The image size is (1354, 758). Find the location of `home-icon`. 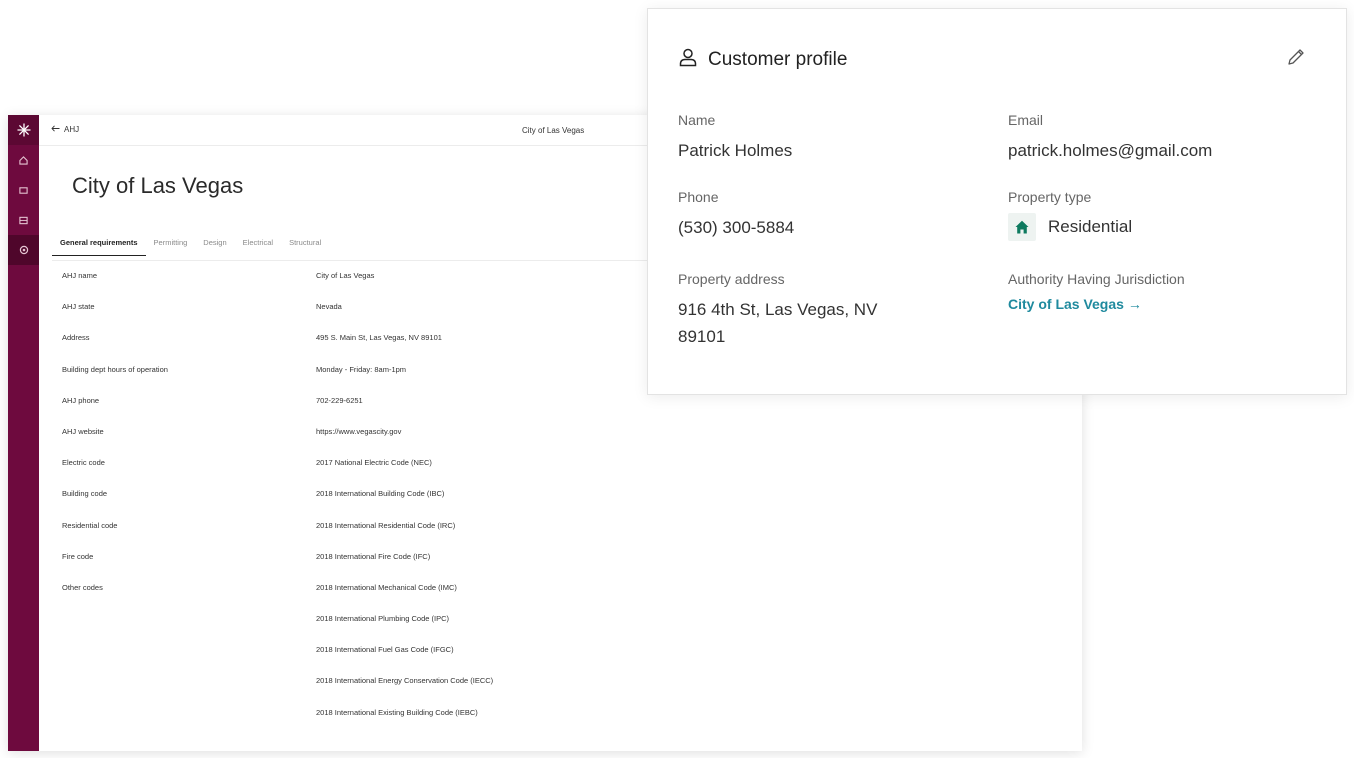

home-icon is located at coordinates (1022, 227).